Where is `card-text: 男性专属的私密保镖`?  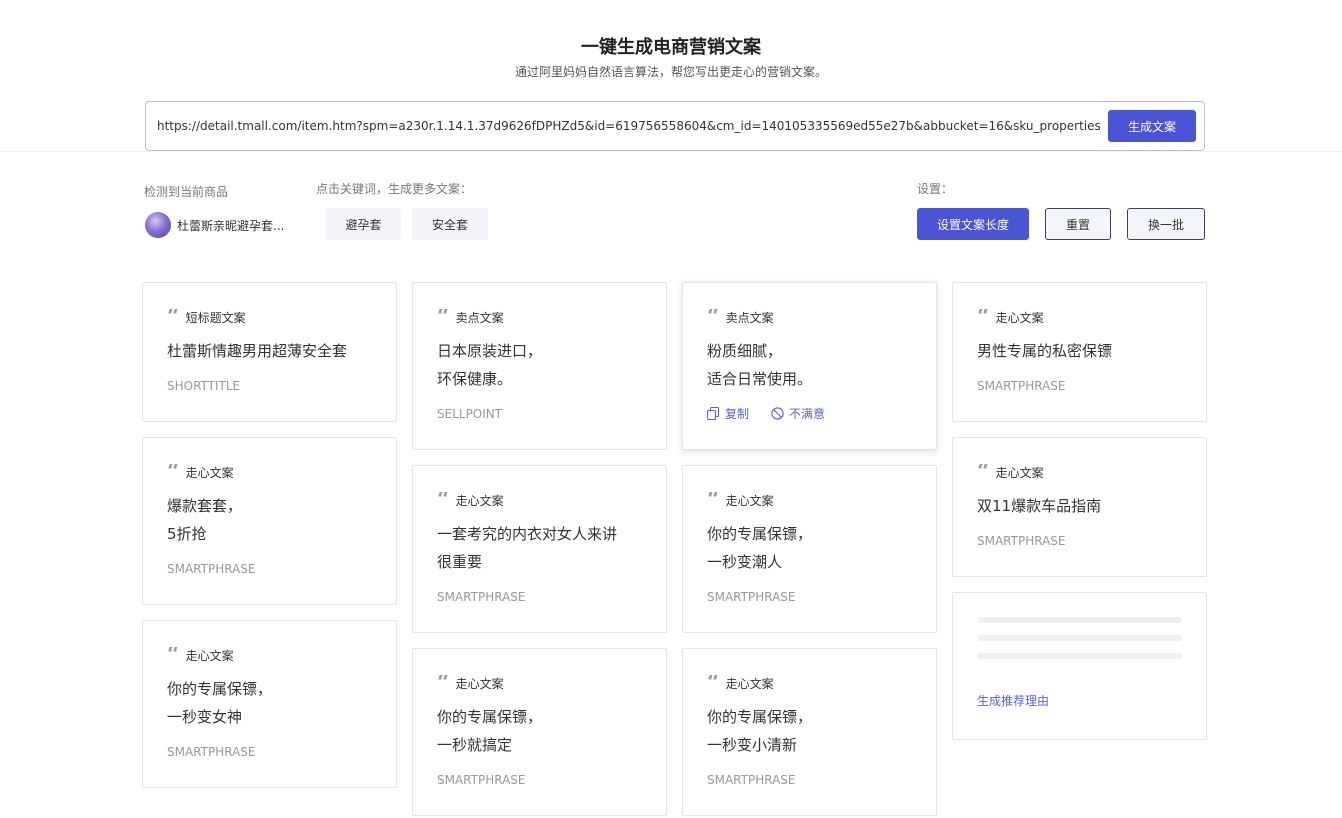 card-text: 男性专属的私密保镖 is located at coordinates (1045, 351).